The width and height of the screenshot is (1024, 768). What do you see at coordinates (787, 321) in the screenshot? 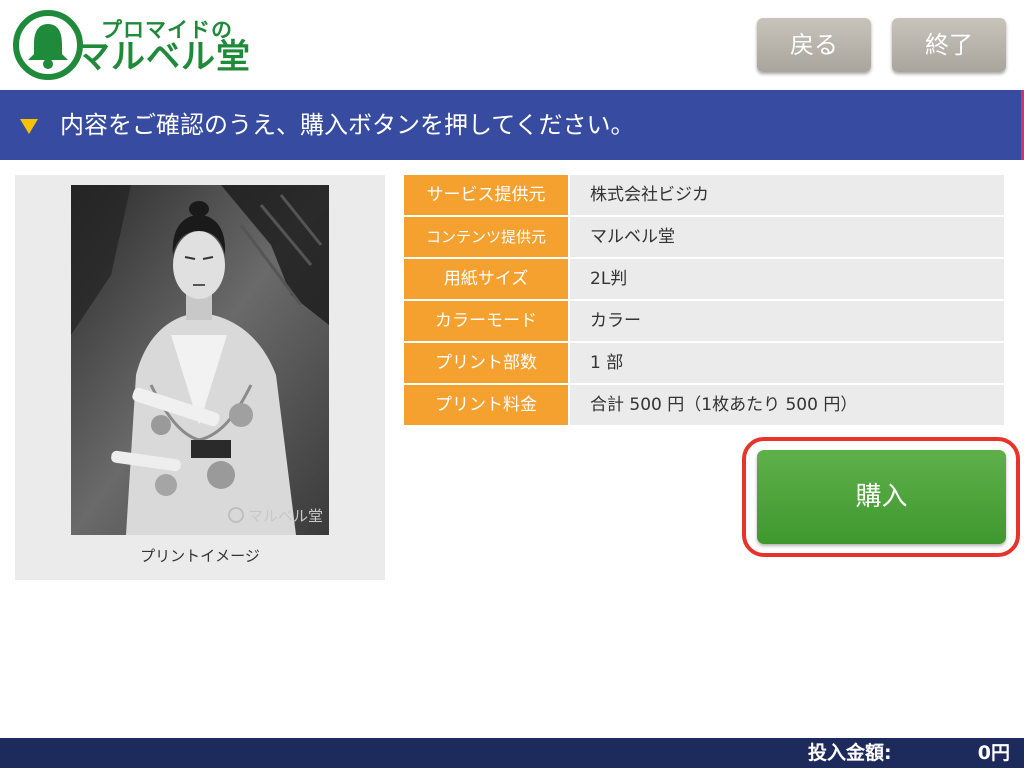
I see `detail-value: カラー` at bounding box center [787, 321].